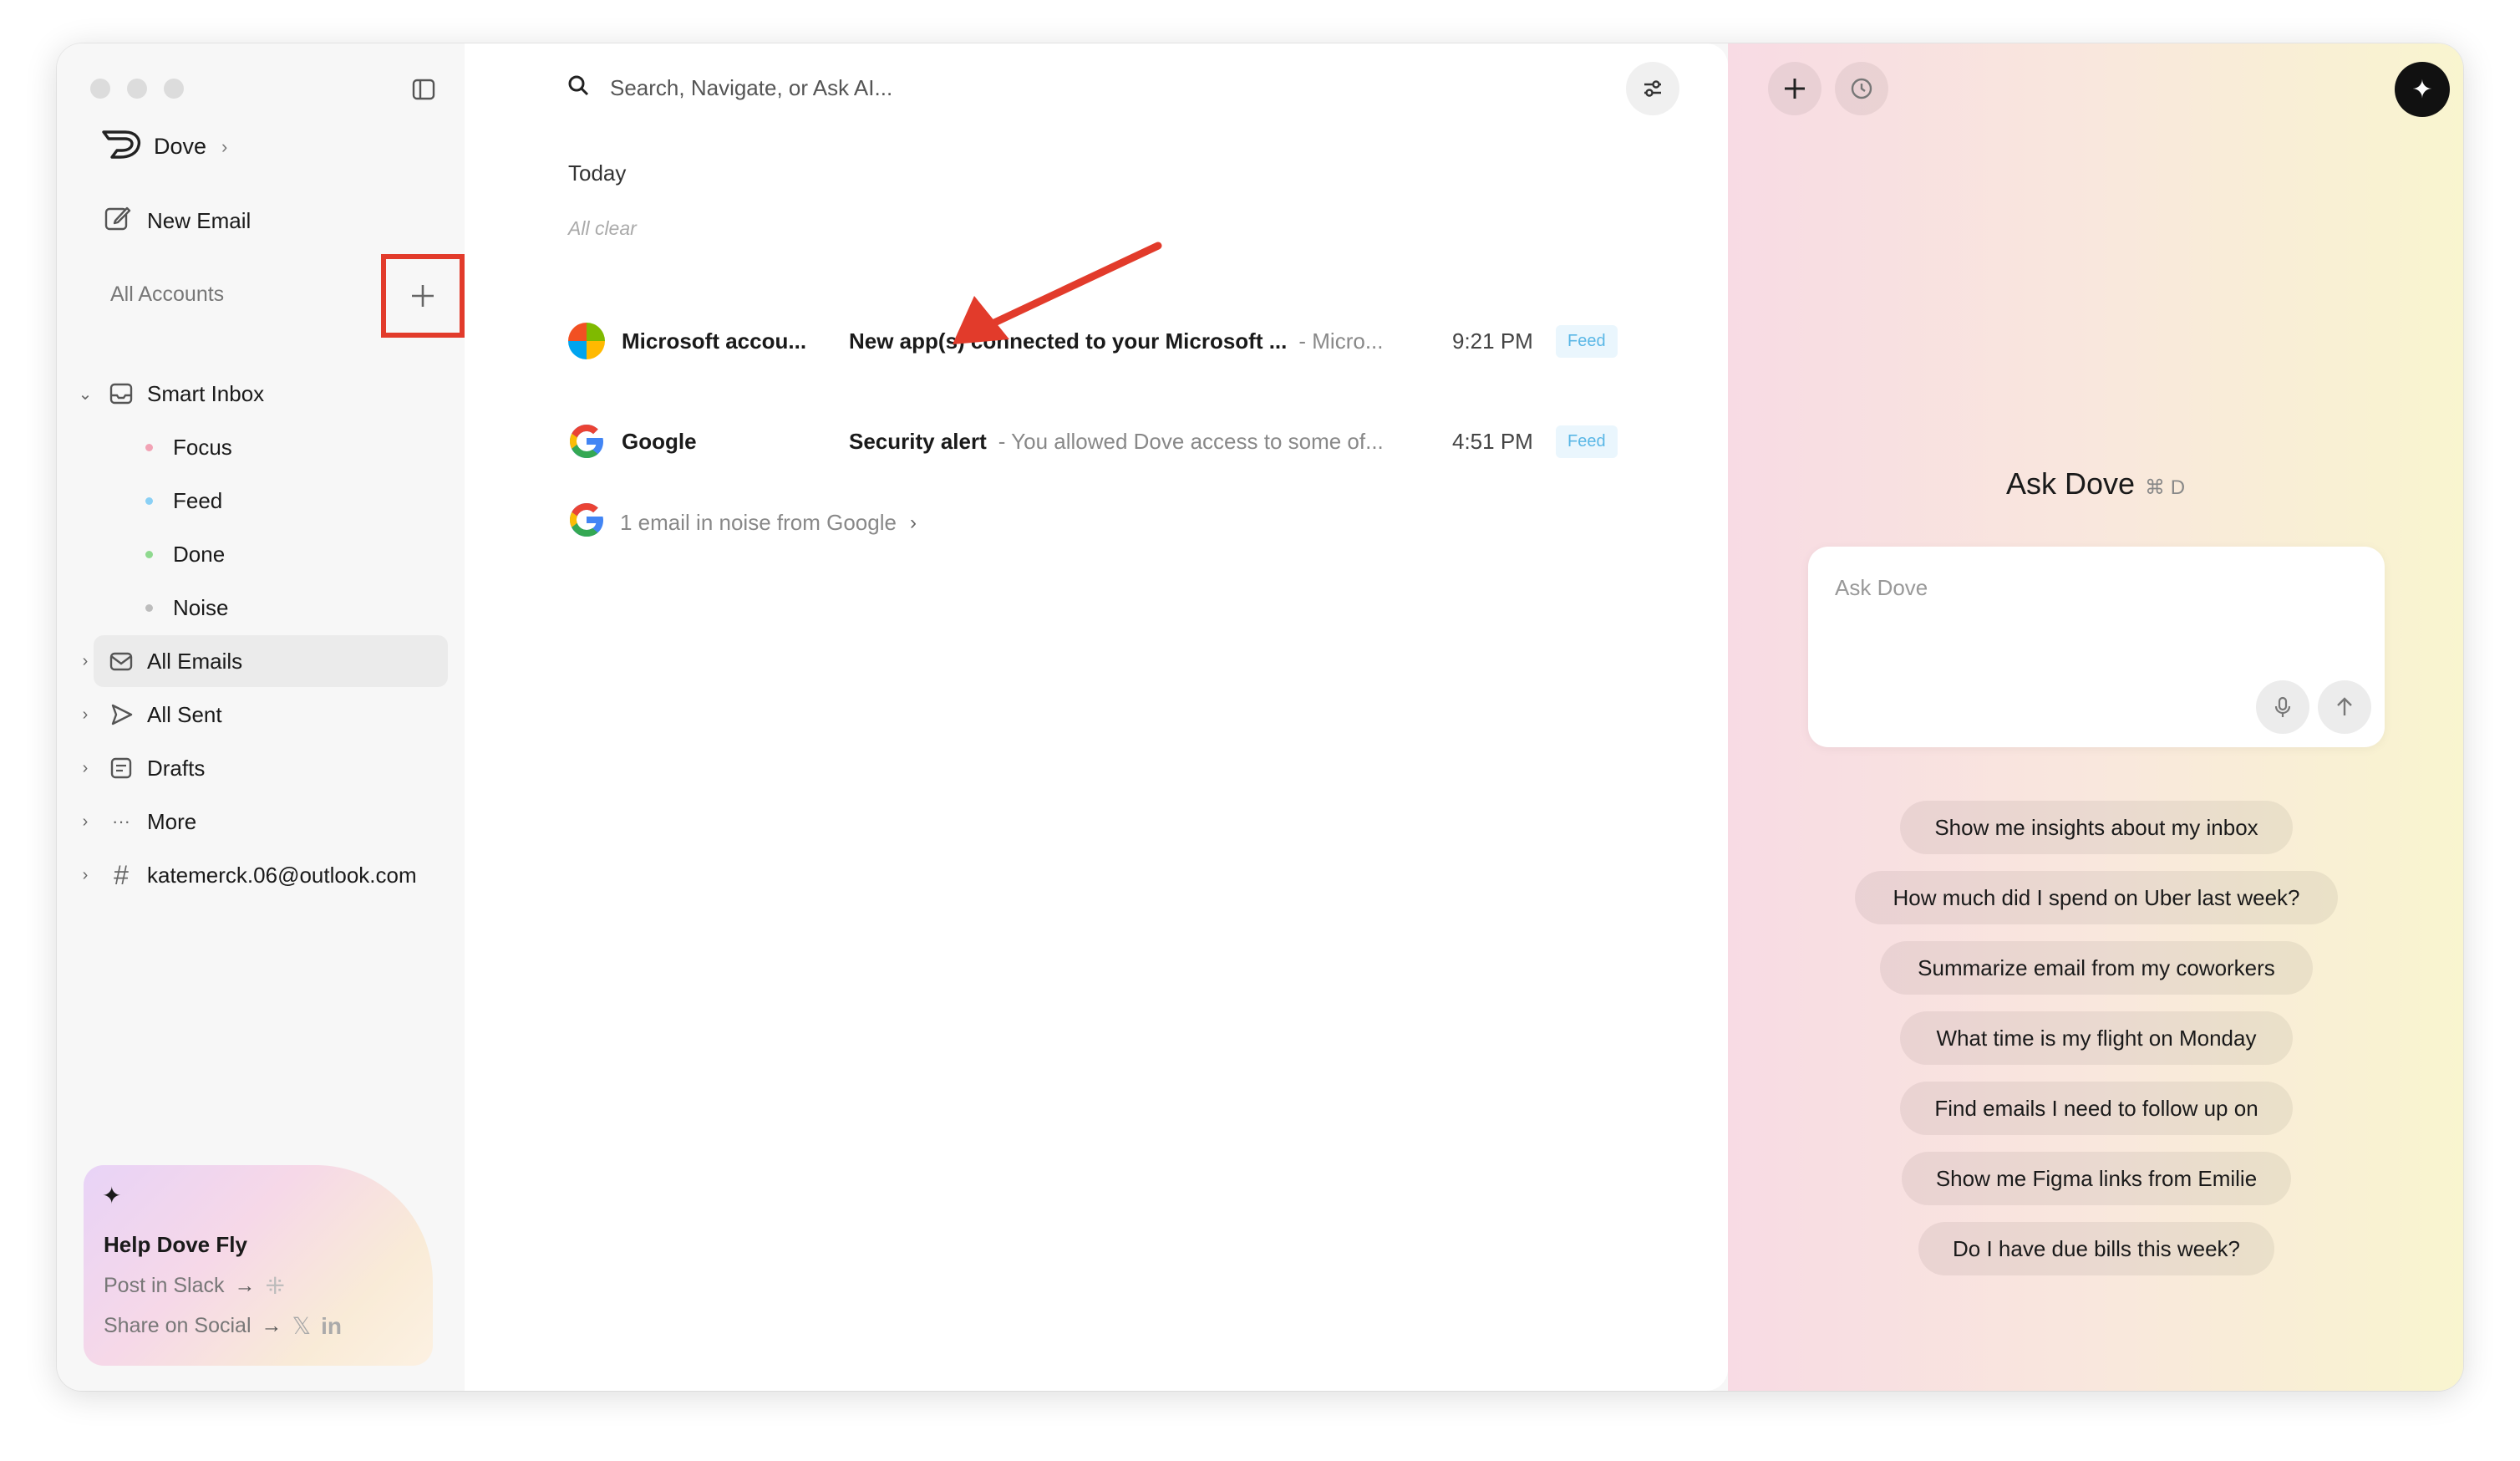 The width and height of the screenshot is (2520, 1461). What do you see at coordinates (2165, 487) in the screenshot?
I see `keyboard-shortcut: ⌘ D` at bounding box center [2165, 487].